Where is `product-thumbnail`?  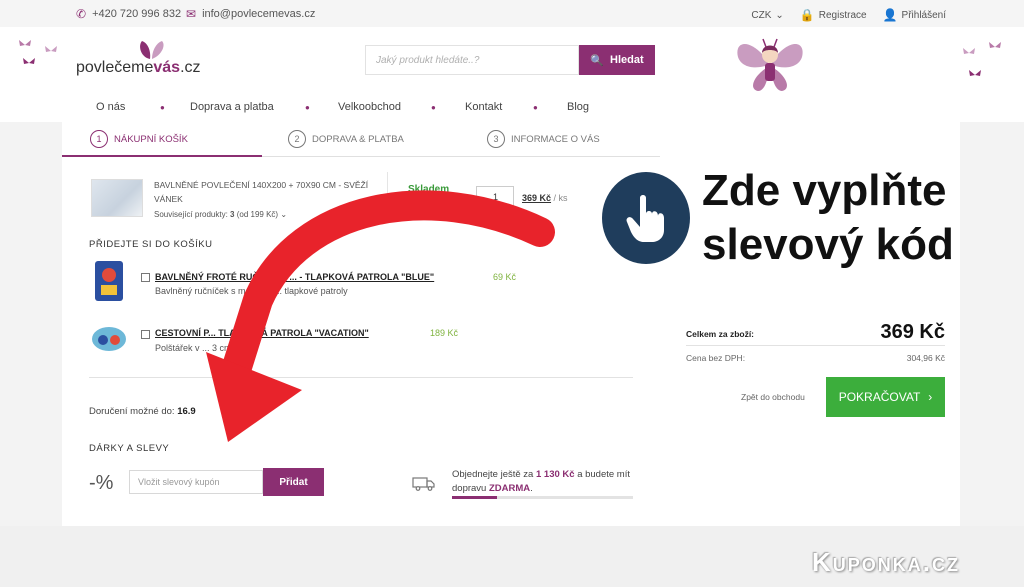
product-thumbnail is located at coordinates (117, 198).